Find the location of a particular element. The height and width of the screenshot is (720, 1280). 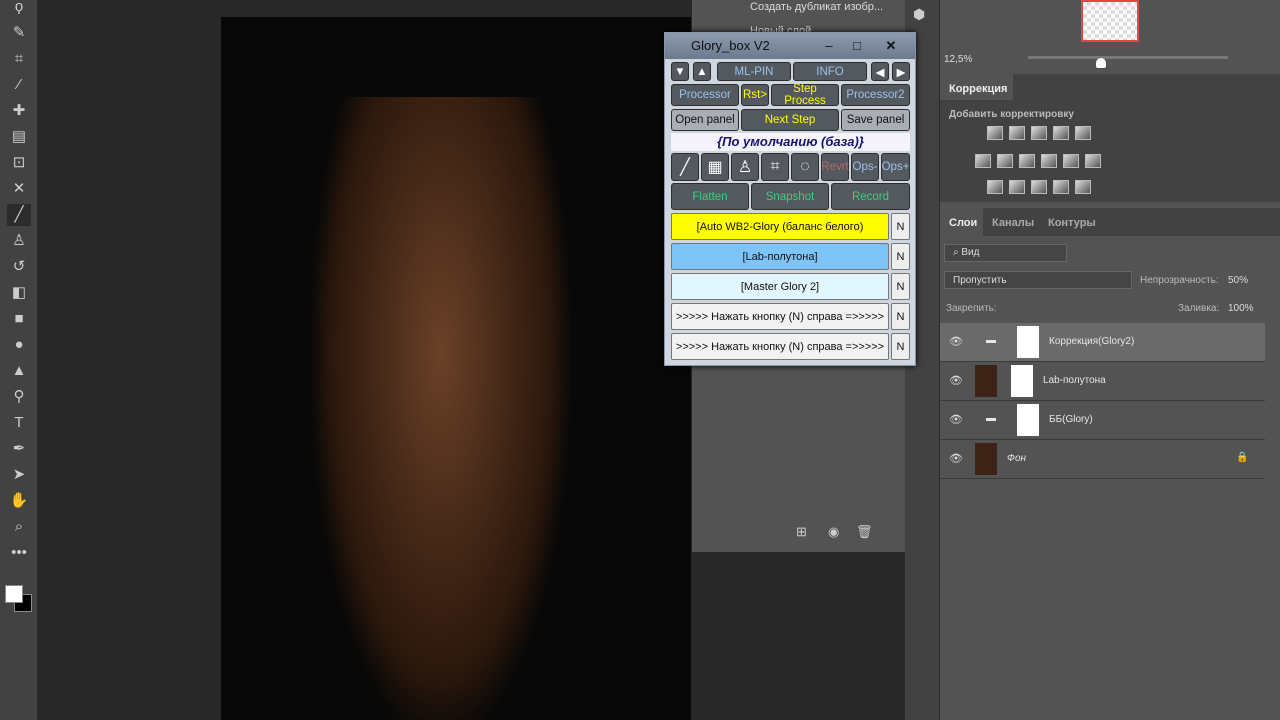

tab-layers: Слои is located at coordinates (963, 223).